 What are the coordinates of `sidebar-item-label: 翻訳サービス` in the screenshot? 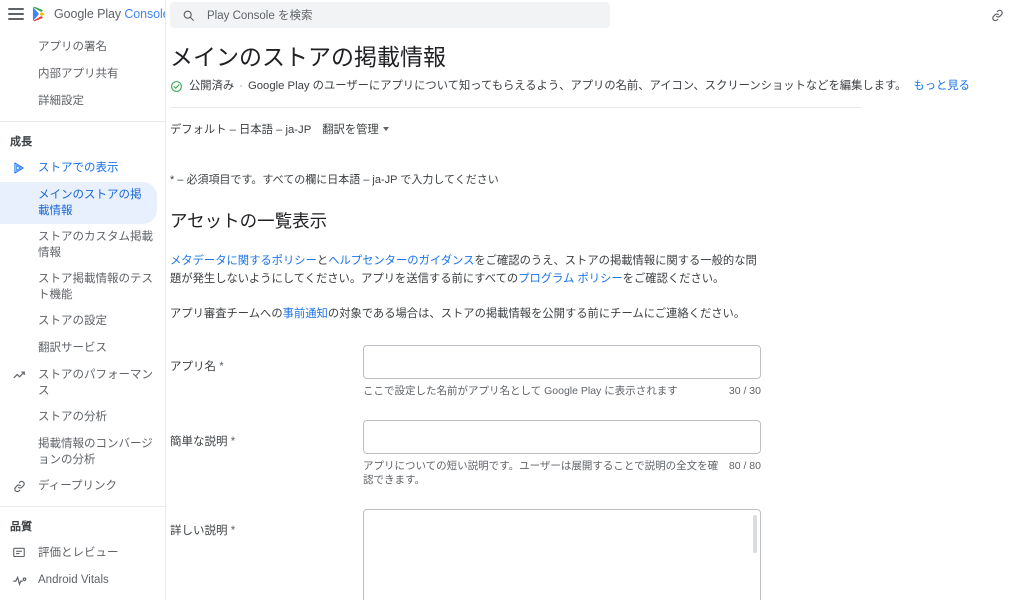 It's located at (72, 348).